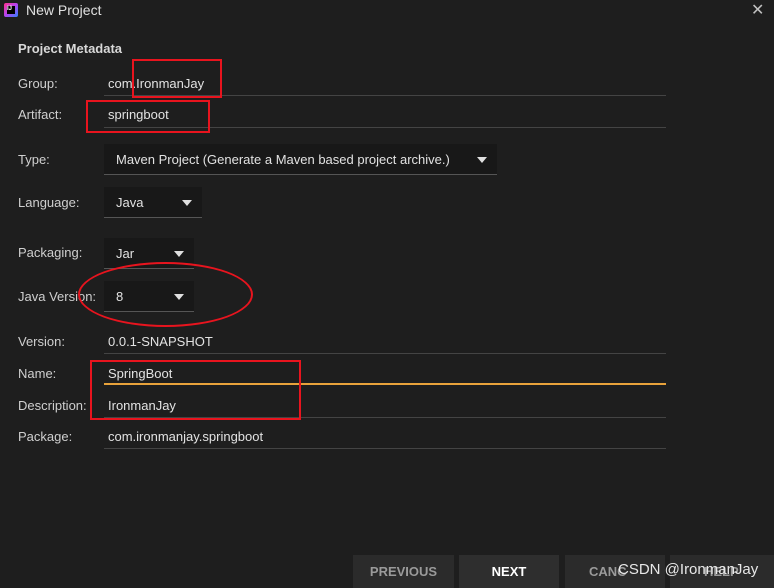 The height and width of the screenshot is (588, 774). What do you see at coordinates (130, 202) in the screenshot?
I see `language-dropdown-value: Java` at bounding box center [130, 202].